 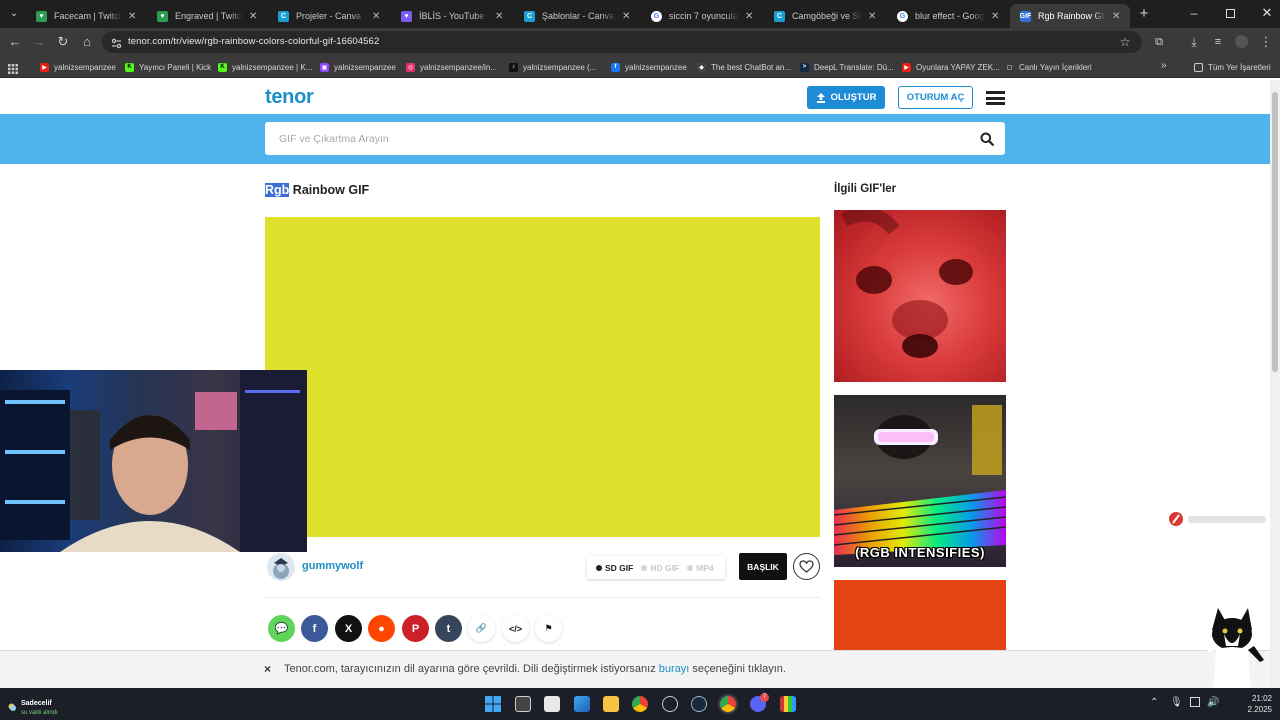 I want to click on format-mp4: MP4, so click(x=700, y=568).